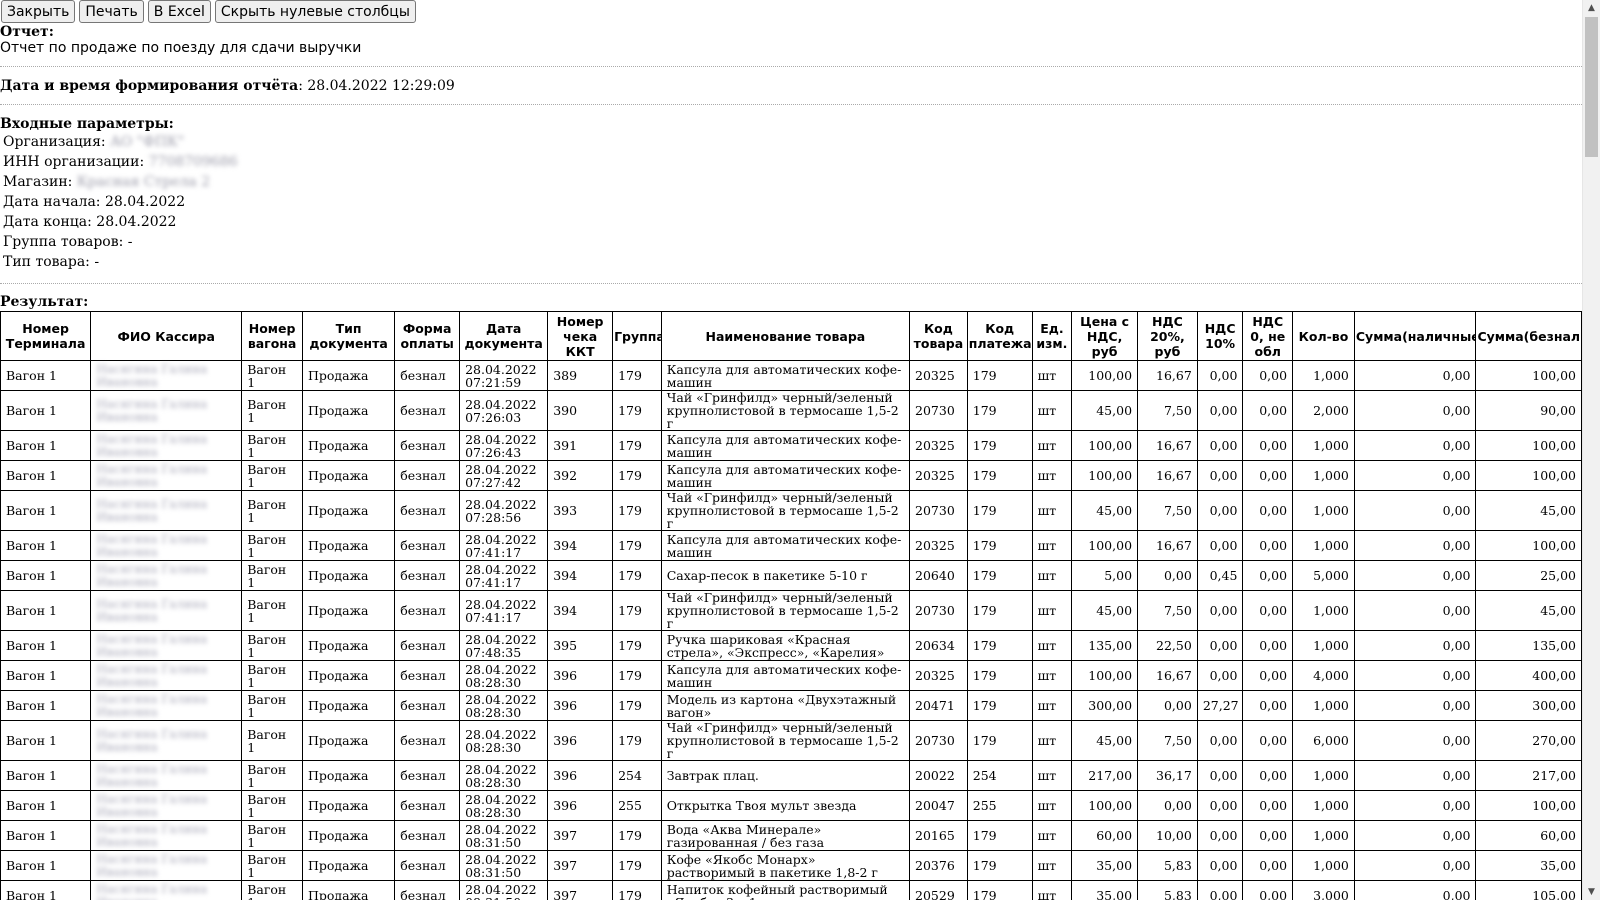 The height and width of the screenshot is (900, 1600). What do you see at coordinates (785, 575) in the screenshot?
I see `cell-col-product: Сахар-песок в пакетике 5-10 г` at bounding box center [785, 575].